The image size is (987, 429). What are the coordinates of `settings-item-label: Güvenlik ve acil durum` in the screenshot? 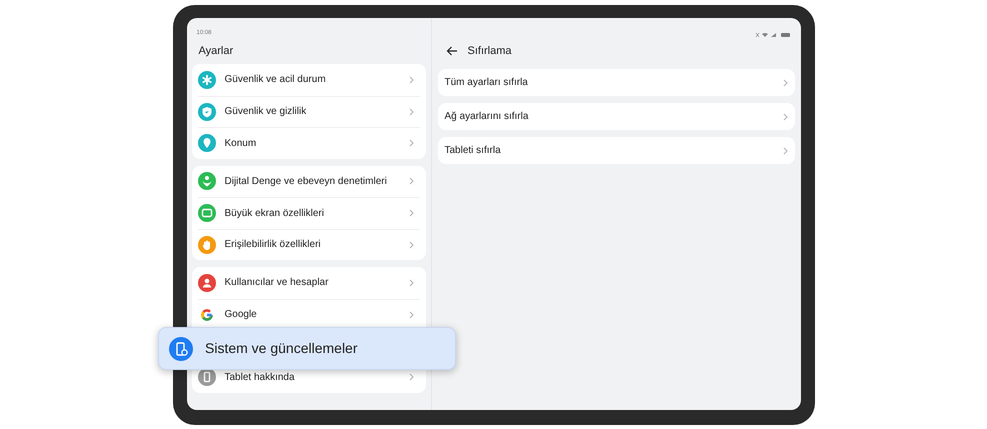 It's located at (275, 80).